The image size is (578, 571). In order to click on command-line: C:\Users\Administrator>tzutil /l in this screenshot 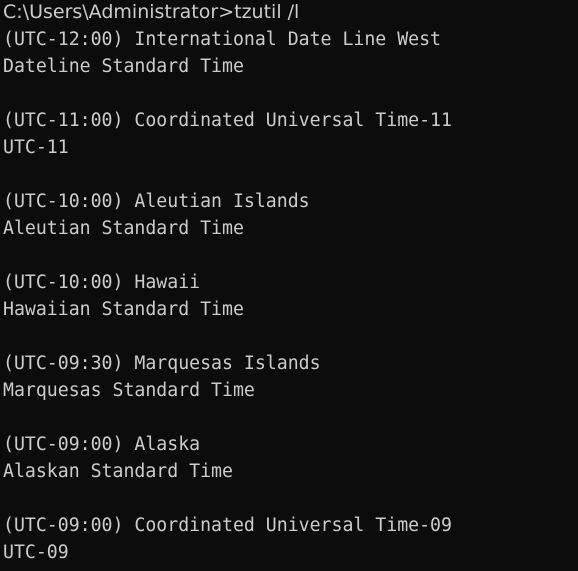, I will do `click(227, 13)`.